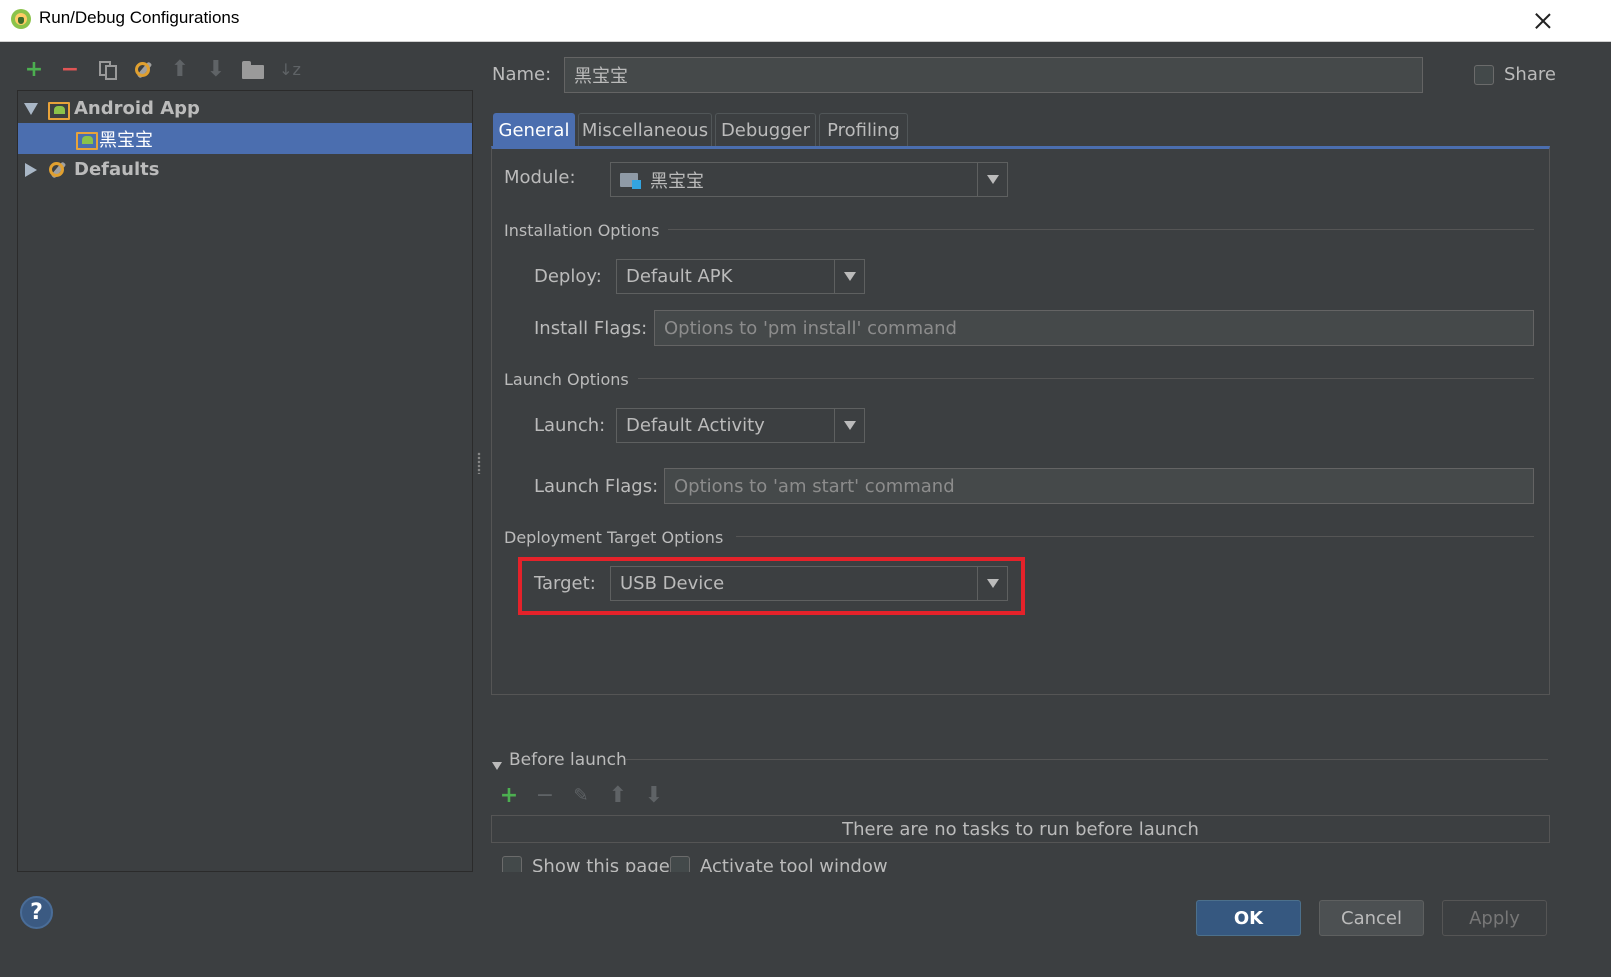  What do you see at coordinates (139, 17) in the screenshot?
I see `window-title: Run/Debug Configurations` at bounding box center [139, 17].